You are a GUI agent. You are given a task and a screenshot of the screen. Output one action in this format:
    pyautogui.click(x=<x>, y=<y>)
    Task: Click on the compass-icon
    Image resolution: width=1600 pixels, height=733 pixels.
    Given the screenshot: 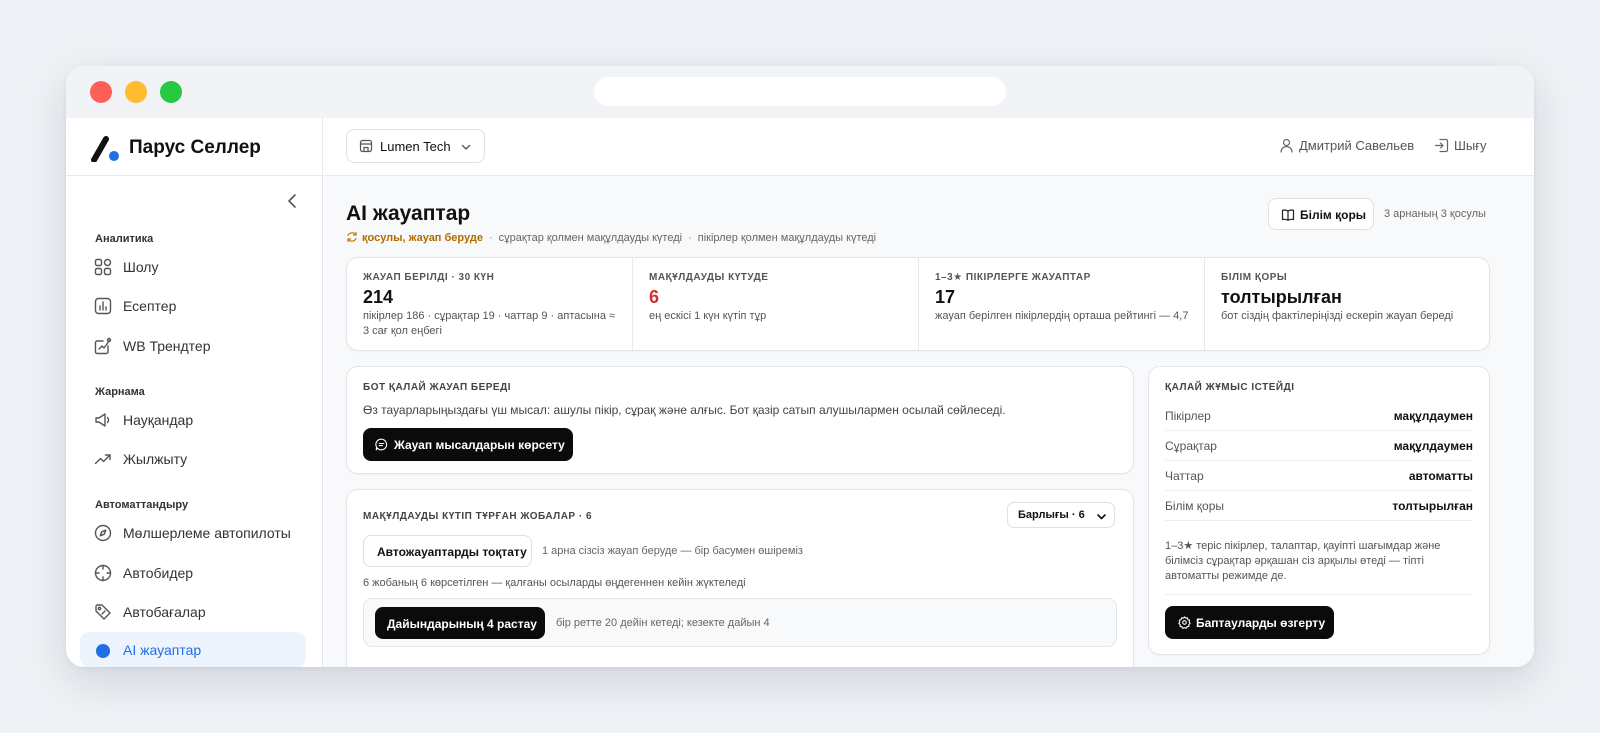 What is the action you would take?
    pyautogui.click(x=103, y=533)
    